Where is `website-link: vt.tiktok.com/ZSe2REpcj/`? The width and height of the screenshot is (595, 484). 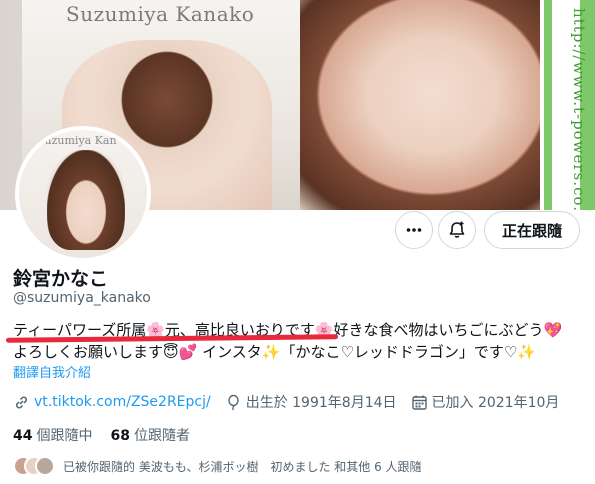 website-link: vt.tiktok.com/ZSe2REpcj/ is located at coordinates (122, 402).